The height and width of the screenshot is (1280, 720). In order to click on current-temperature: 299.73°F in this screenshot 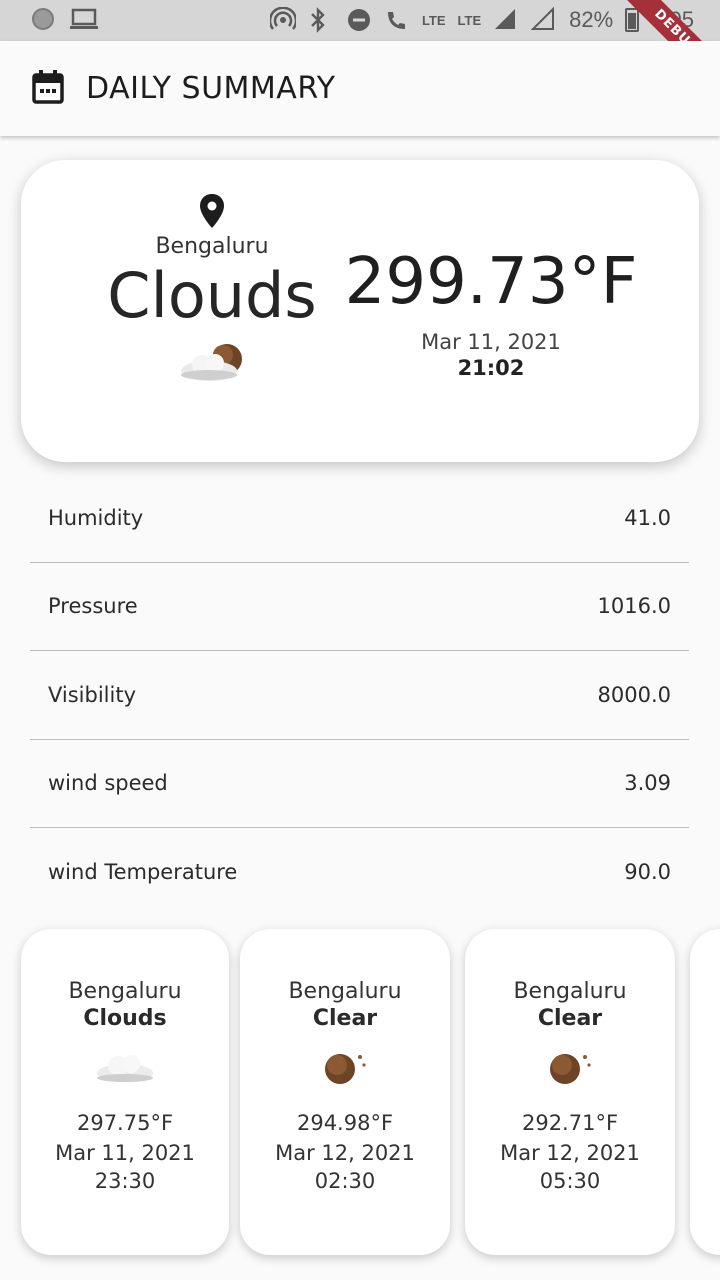, I will do `click(491, 282)`.